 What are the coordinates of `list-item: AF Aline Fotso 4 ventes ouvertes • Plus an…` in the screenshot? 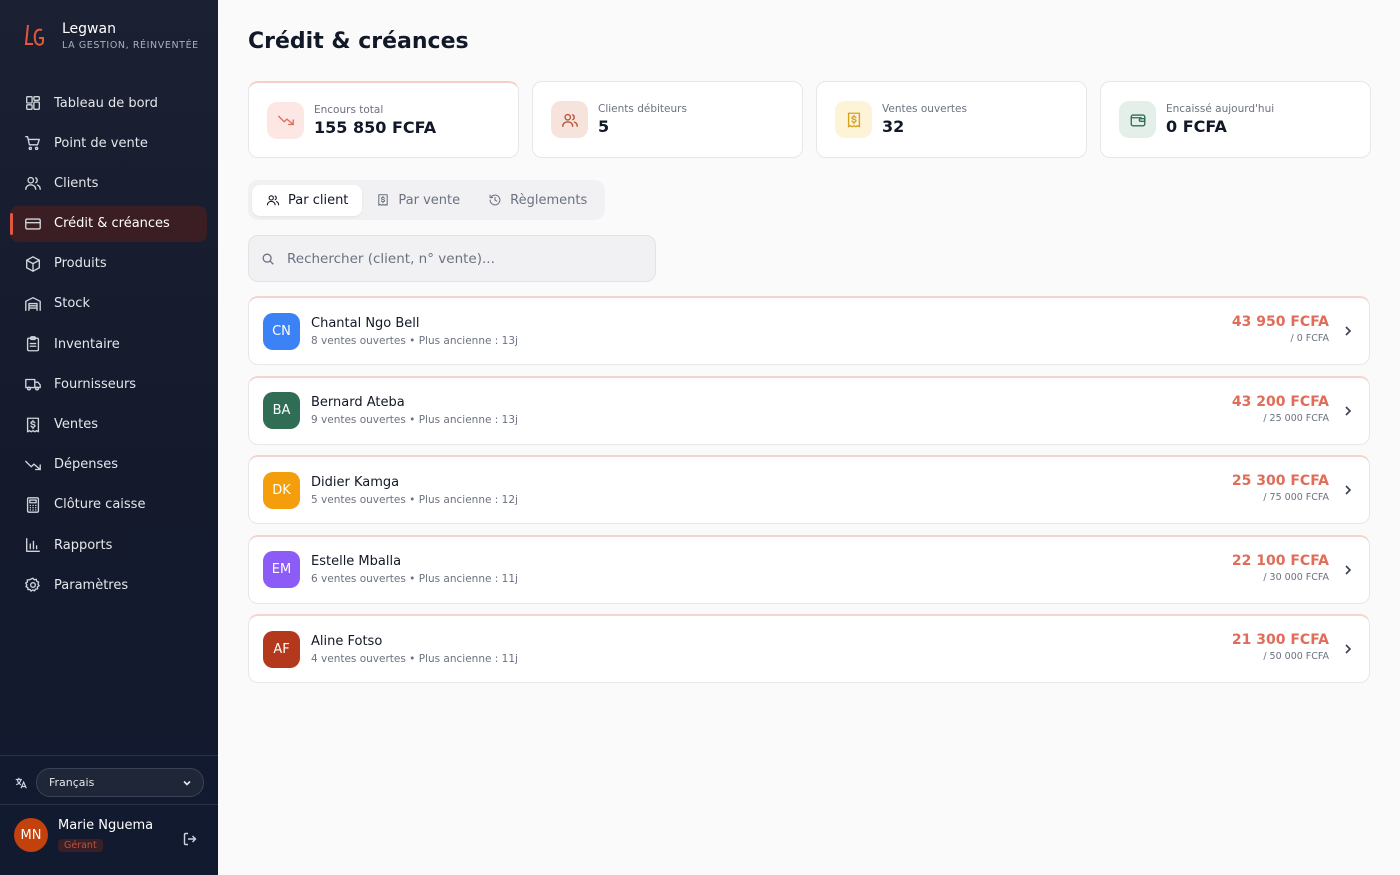 It's located at (809, 648).